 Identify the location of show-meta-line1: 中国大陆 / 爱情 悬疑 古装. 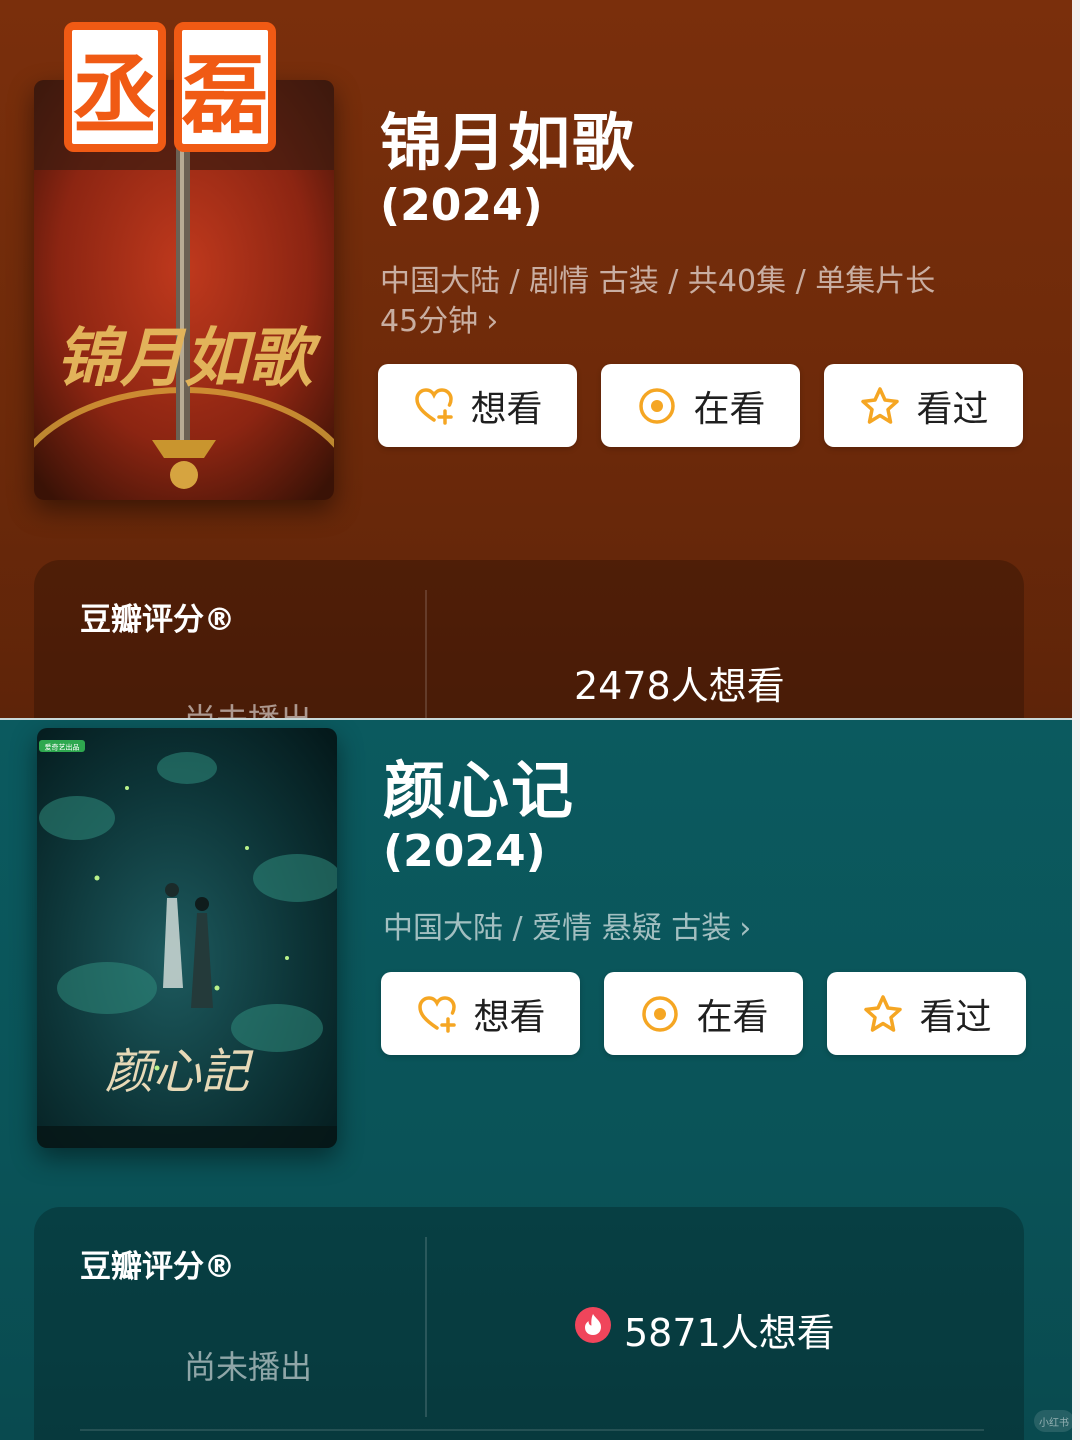
(557, 928).